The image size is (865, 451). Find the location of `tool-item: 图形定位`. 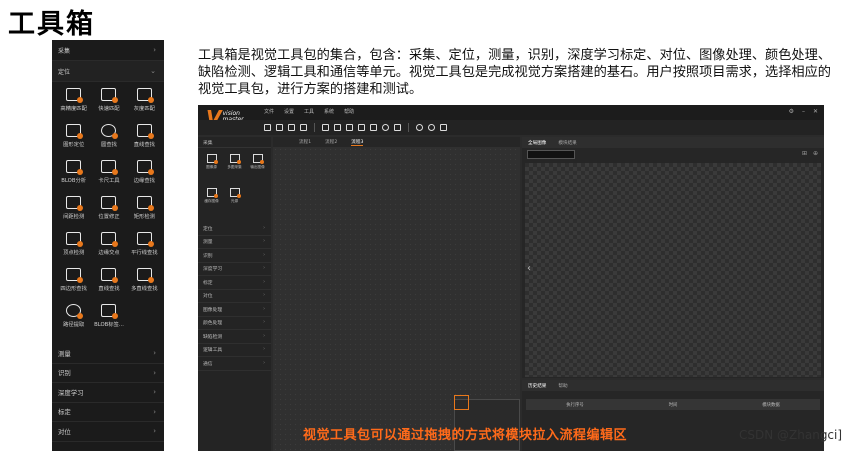

tool-item: 图形定位 is located at coordinates (73, 139).